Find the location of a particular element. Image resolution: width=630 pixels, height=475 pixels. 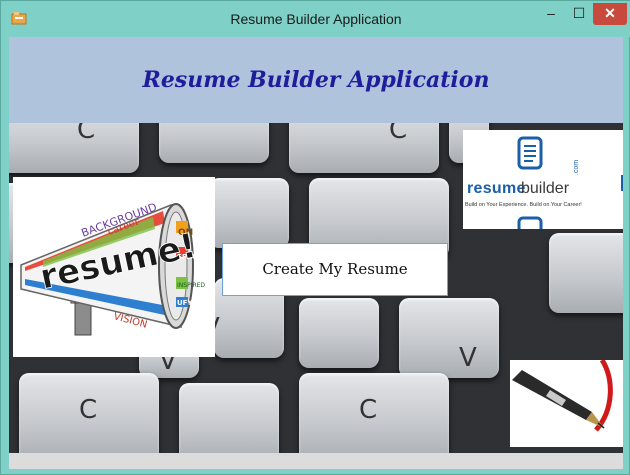

page-title: Resume Builder Application is located at coordinates (316, 80).